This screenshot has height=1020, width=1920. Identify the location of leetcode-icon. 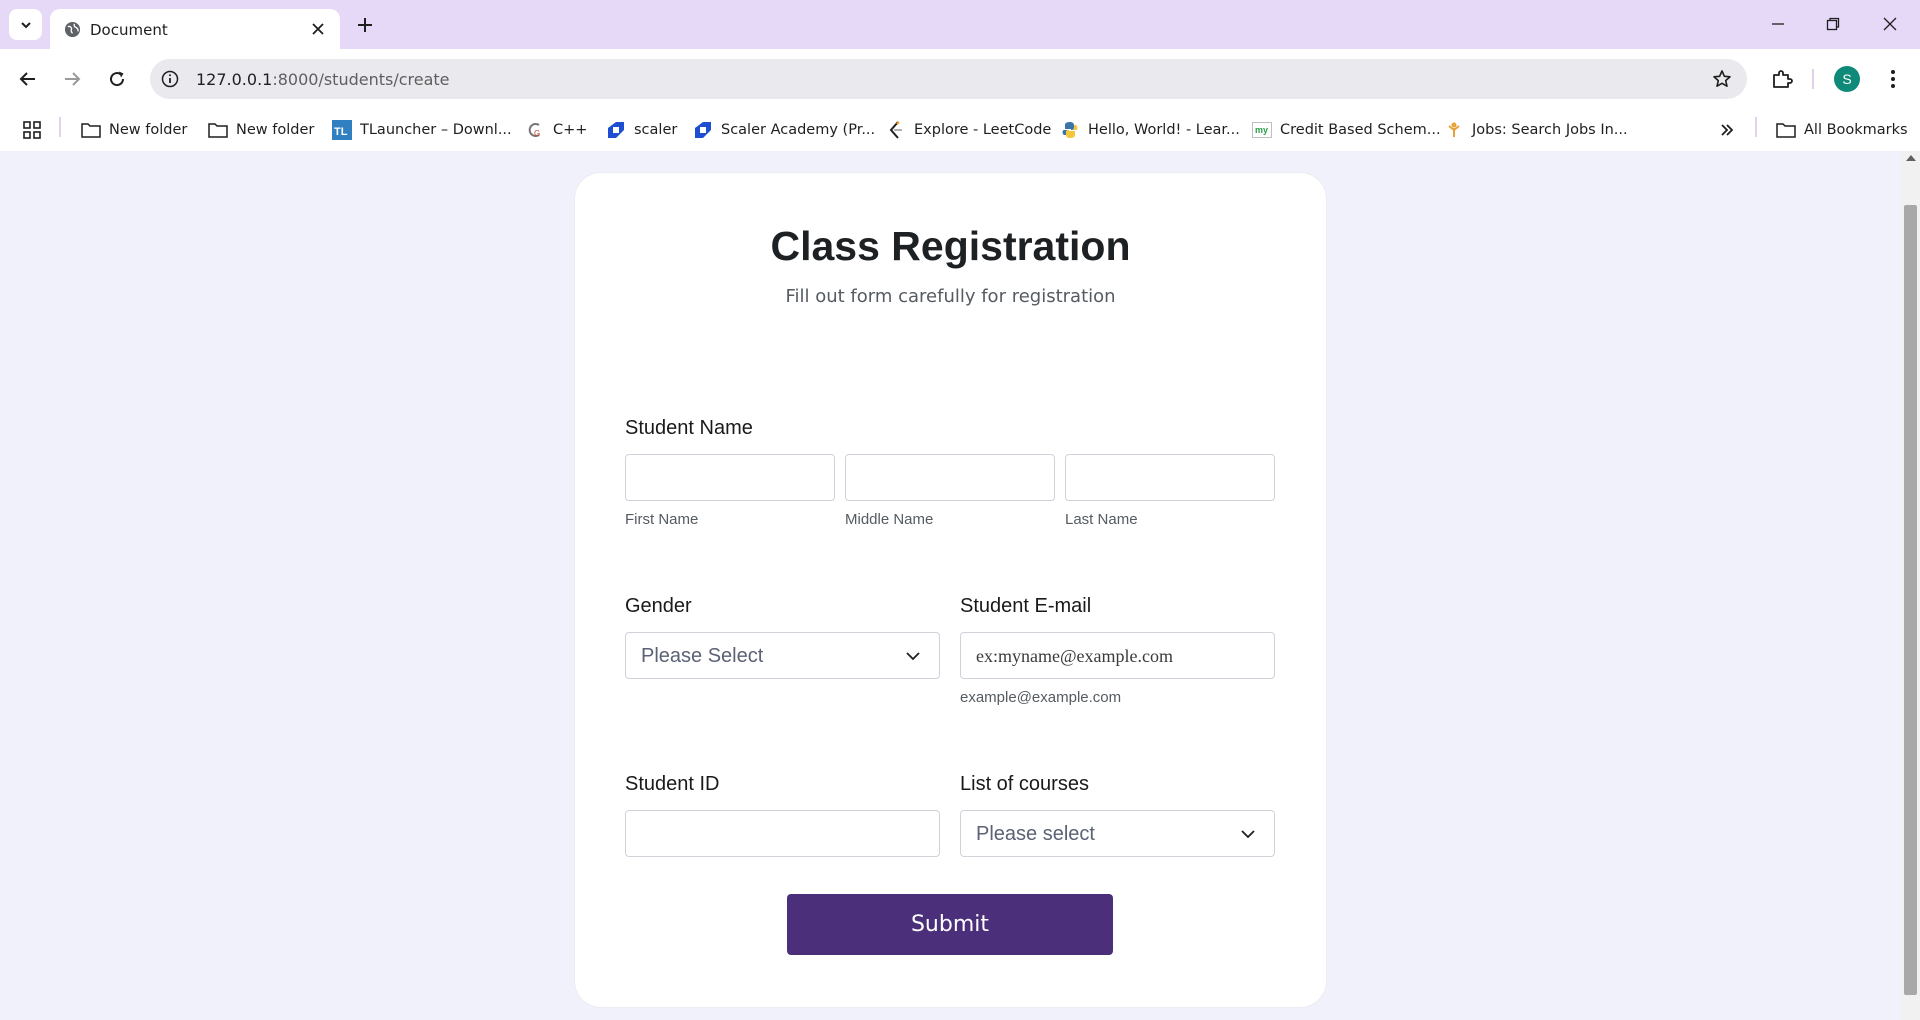
(895, 130).